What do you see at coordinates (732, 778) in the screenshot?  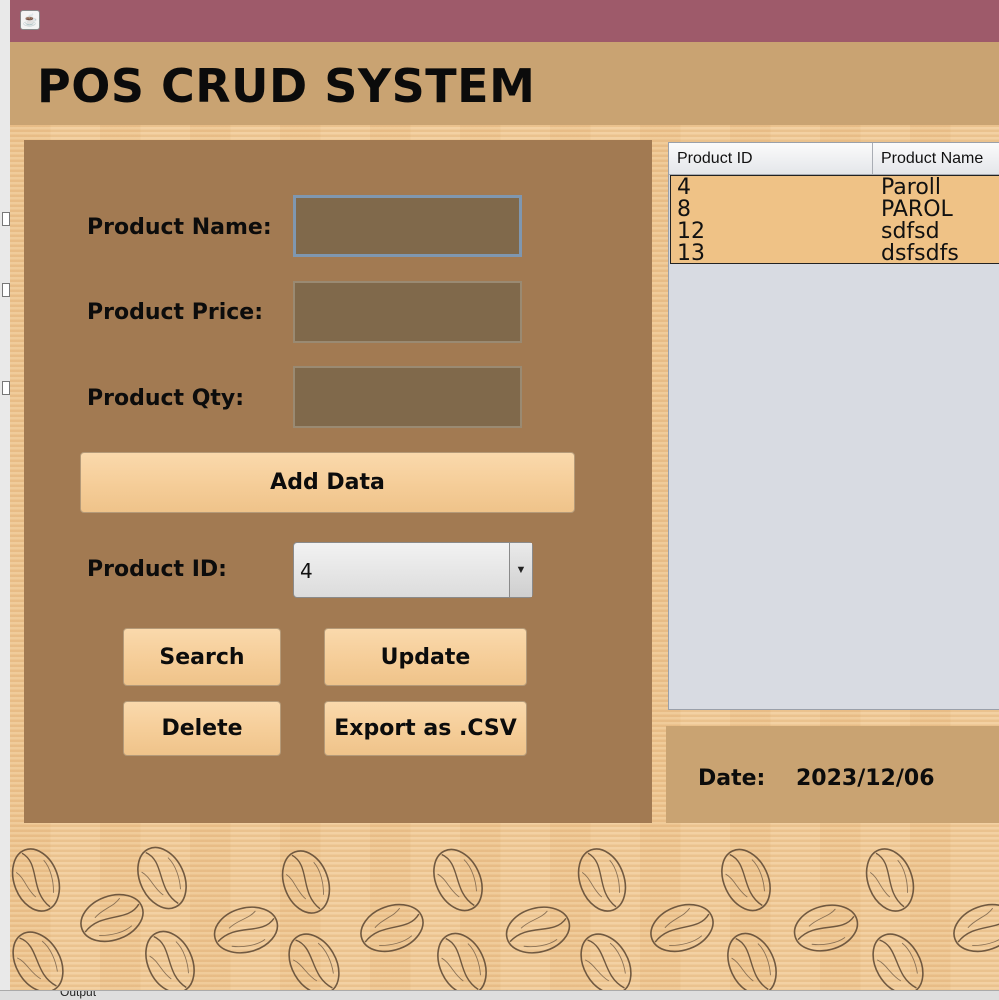 I see `date-label: Date:` at bounding box center [732, 778].